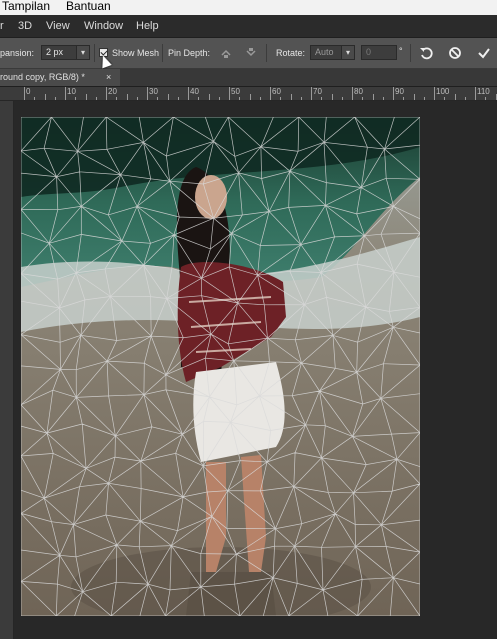 The height and width of the screenshot is (639, 497). Describe the element at coordinates (483, 91) in the screenshot. I see `ruler-label: 110` at that location.